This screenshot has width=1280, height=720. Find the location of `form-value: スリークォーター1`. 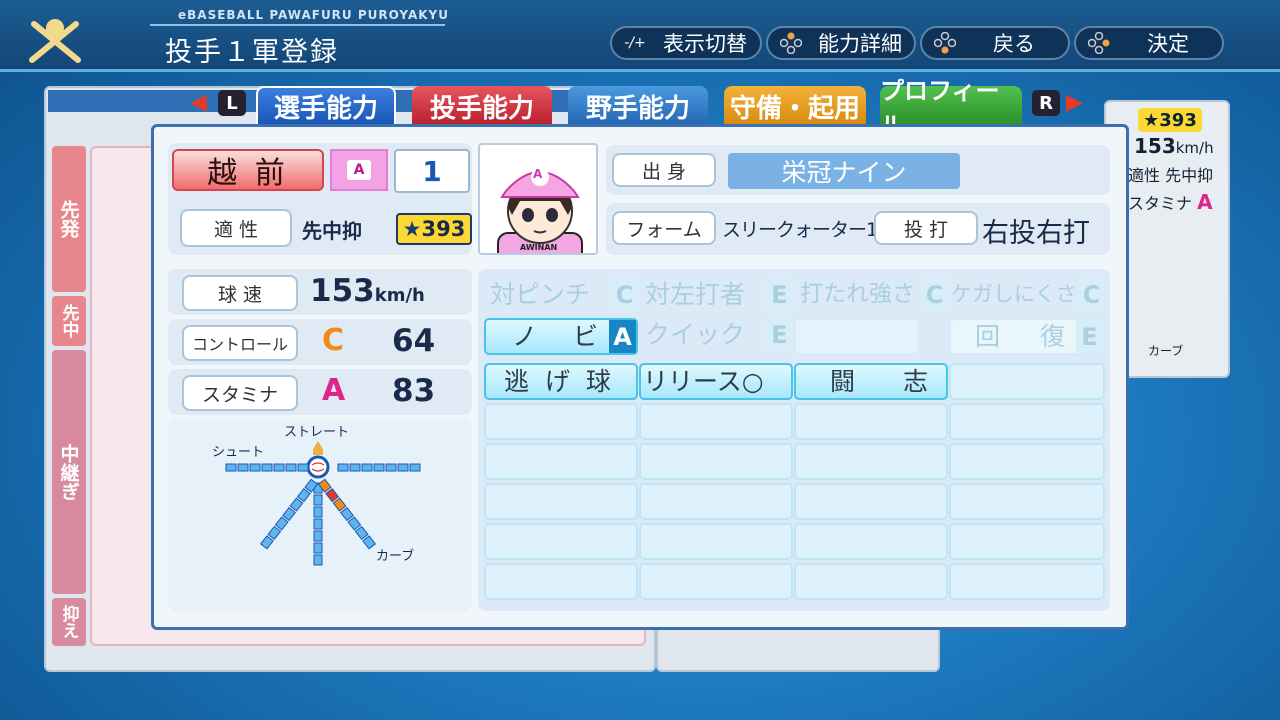

form-value: スリークォーター1 is located at coordinates (800, 230).